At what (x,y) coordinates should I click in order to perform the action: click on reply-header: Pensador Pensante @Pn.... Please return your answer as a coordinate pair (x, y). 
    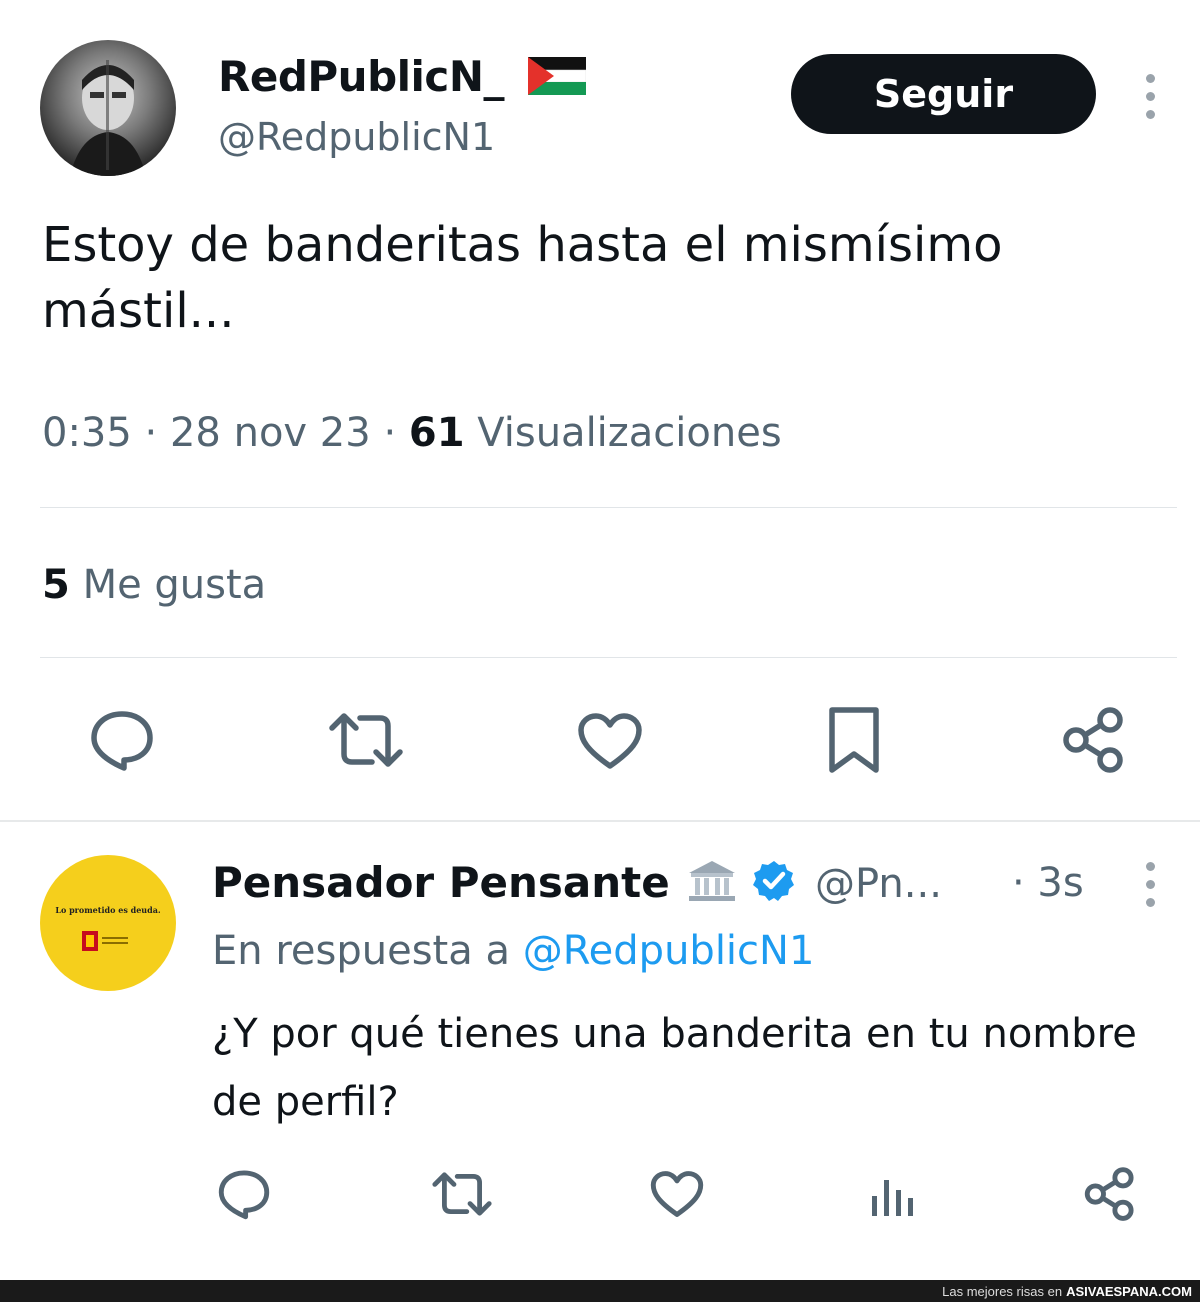
    Looking at the image, I should click on (682, 884).